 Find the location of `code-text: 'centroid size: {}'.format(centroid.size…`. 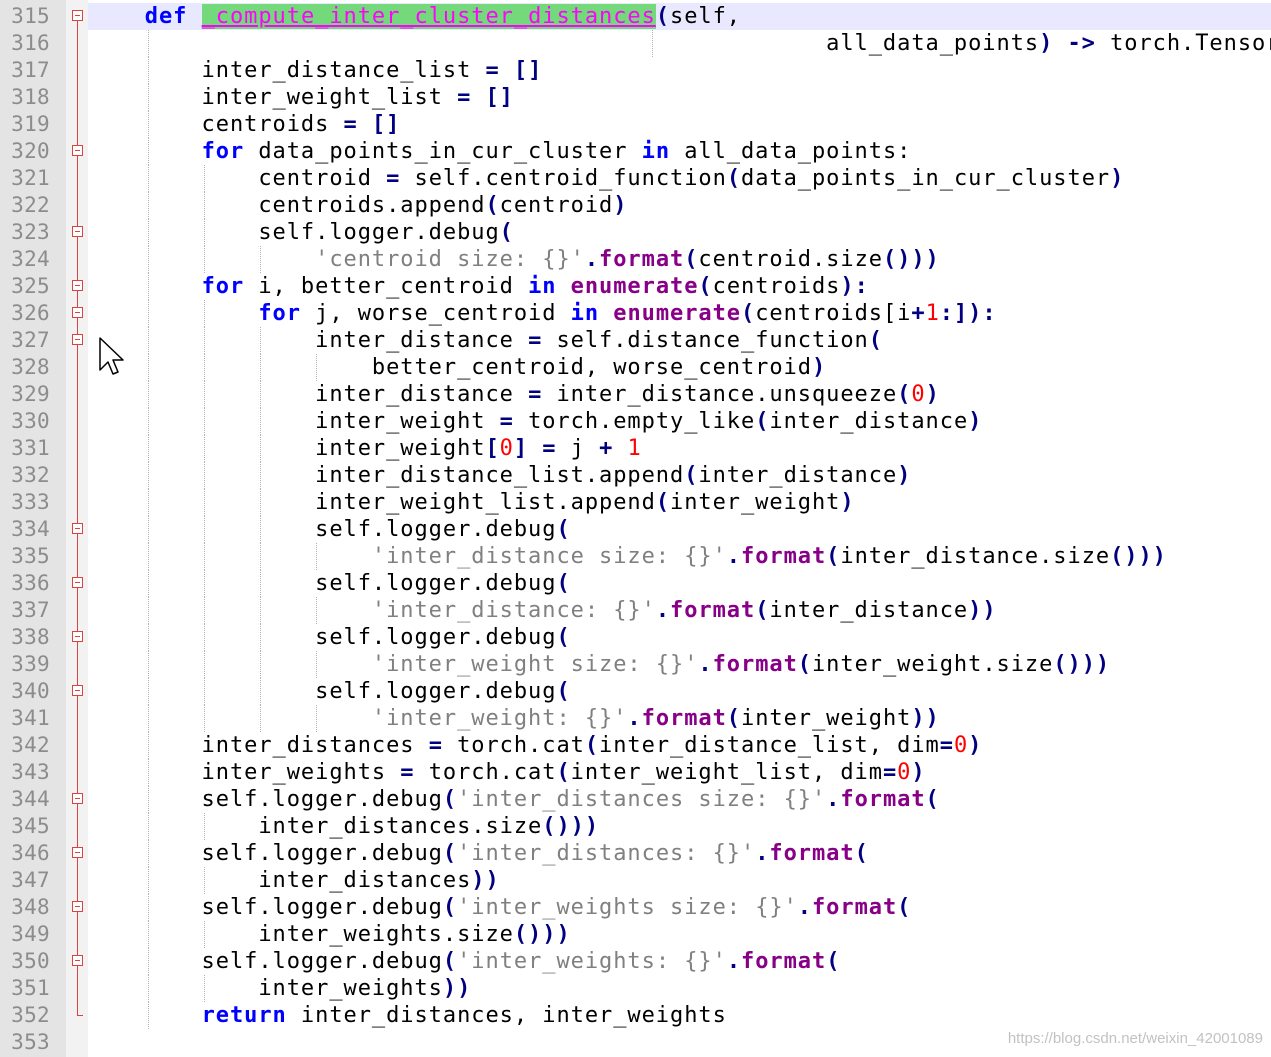

code-text: 'centroid size: {}'.format(centroid.size… is located at coordinates (514, 259).